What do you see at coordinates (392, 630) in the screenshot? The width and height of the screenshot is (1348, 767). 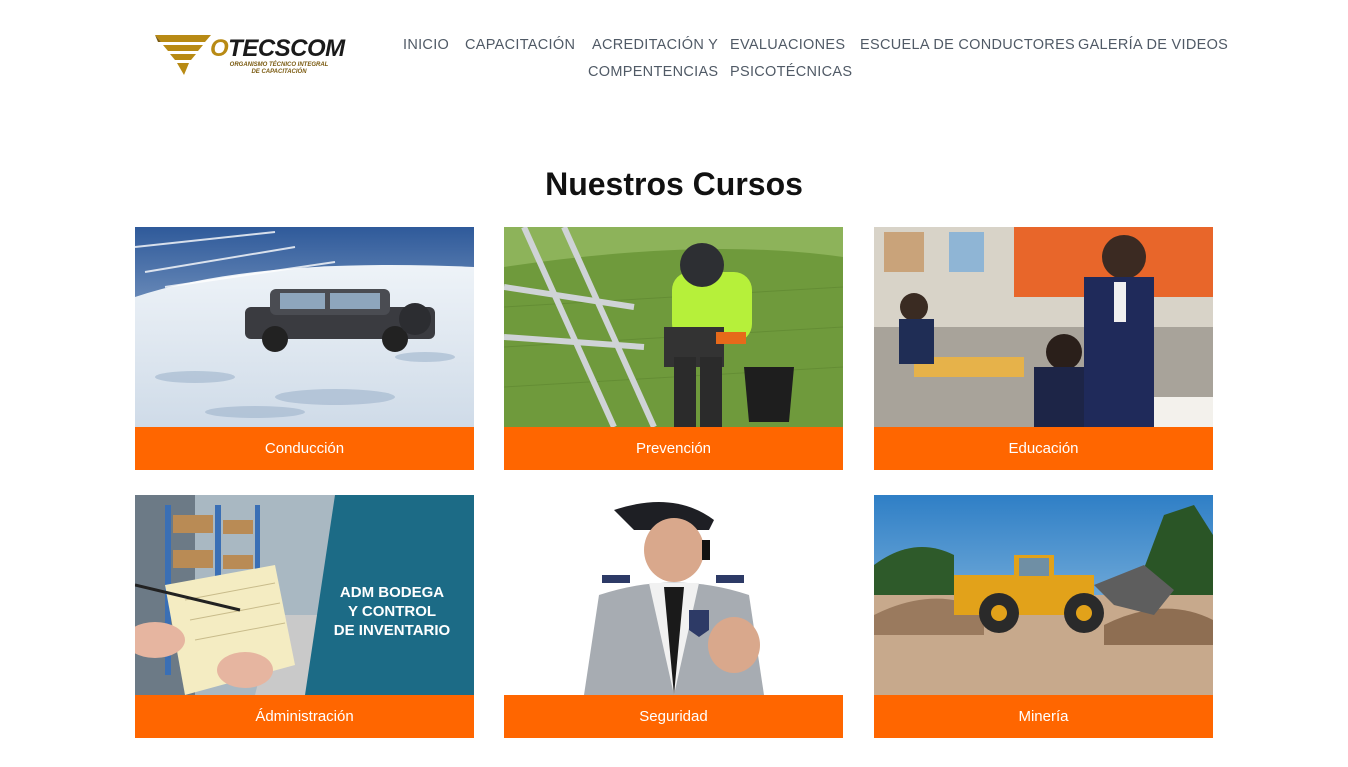 I see `overlay-line3: DE INVENTARIO` at bounding box center [392, 630].